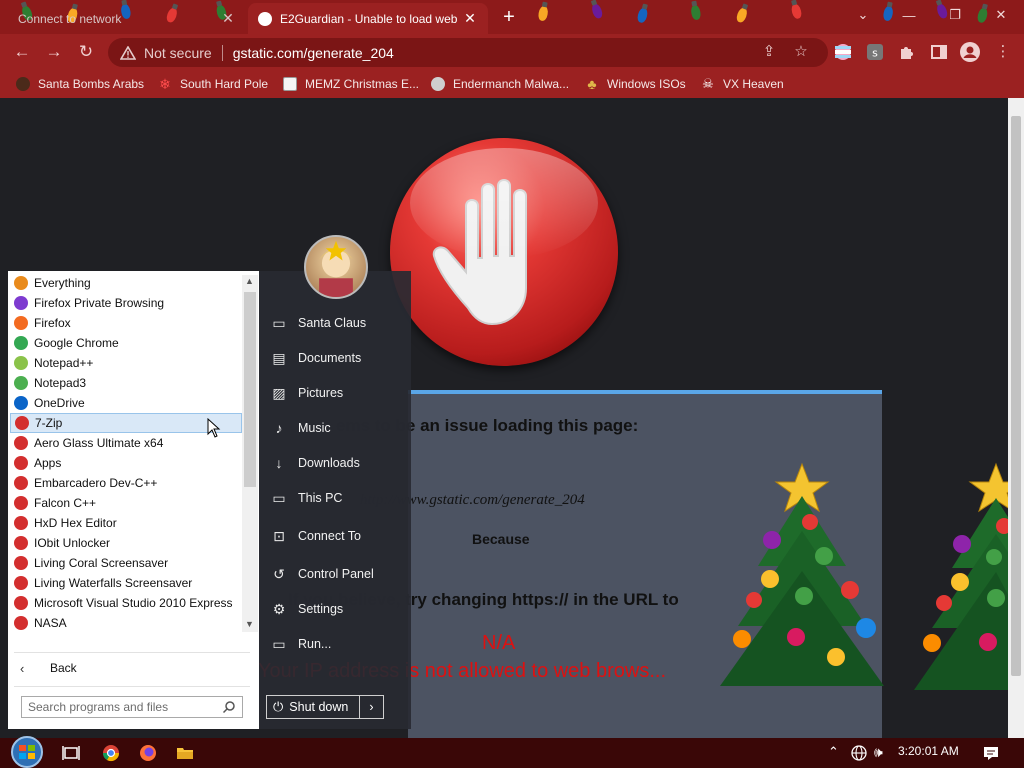 The width and height of the screenshot is (1024, 768). I want to click on shutdown-label: Shut down, so click(319, 707).